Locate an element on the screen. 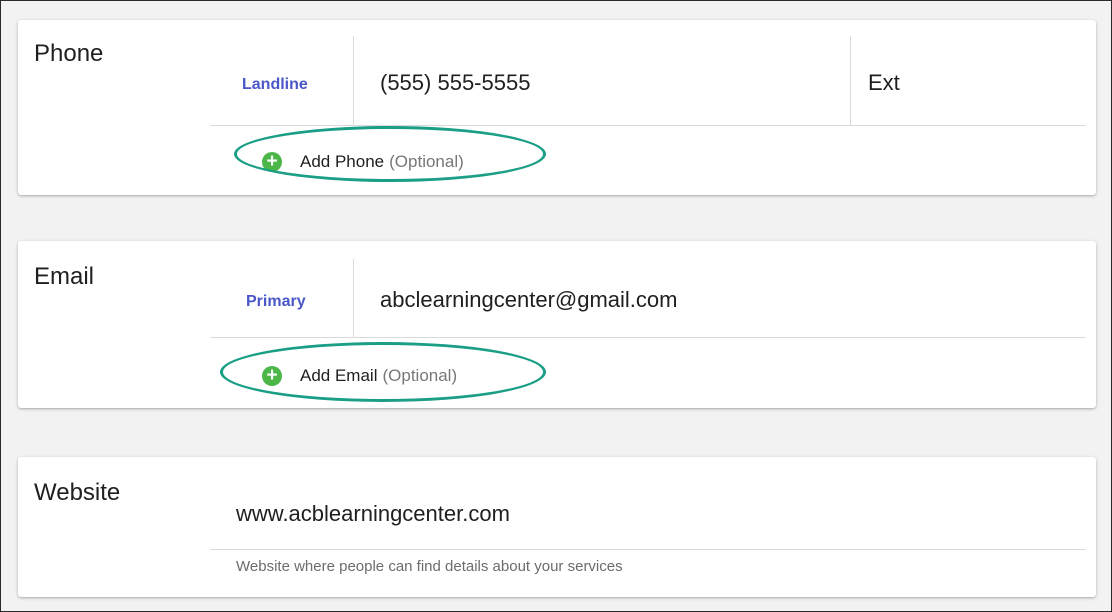  add-phone-label: Add Phone is located at coordinates (342, 161).